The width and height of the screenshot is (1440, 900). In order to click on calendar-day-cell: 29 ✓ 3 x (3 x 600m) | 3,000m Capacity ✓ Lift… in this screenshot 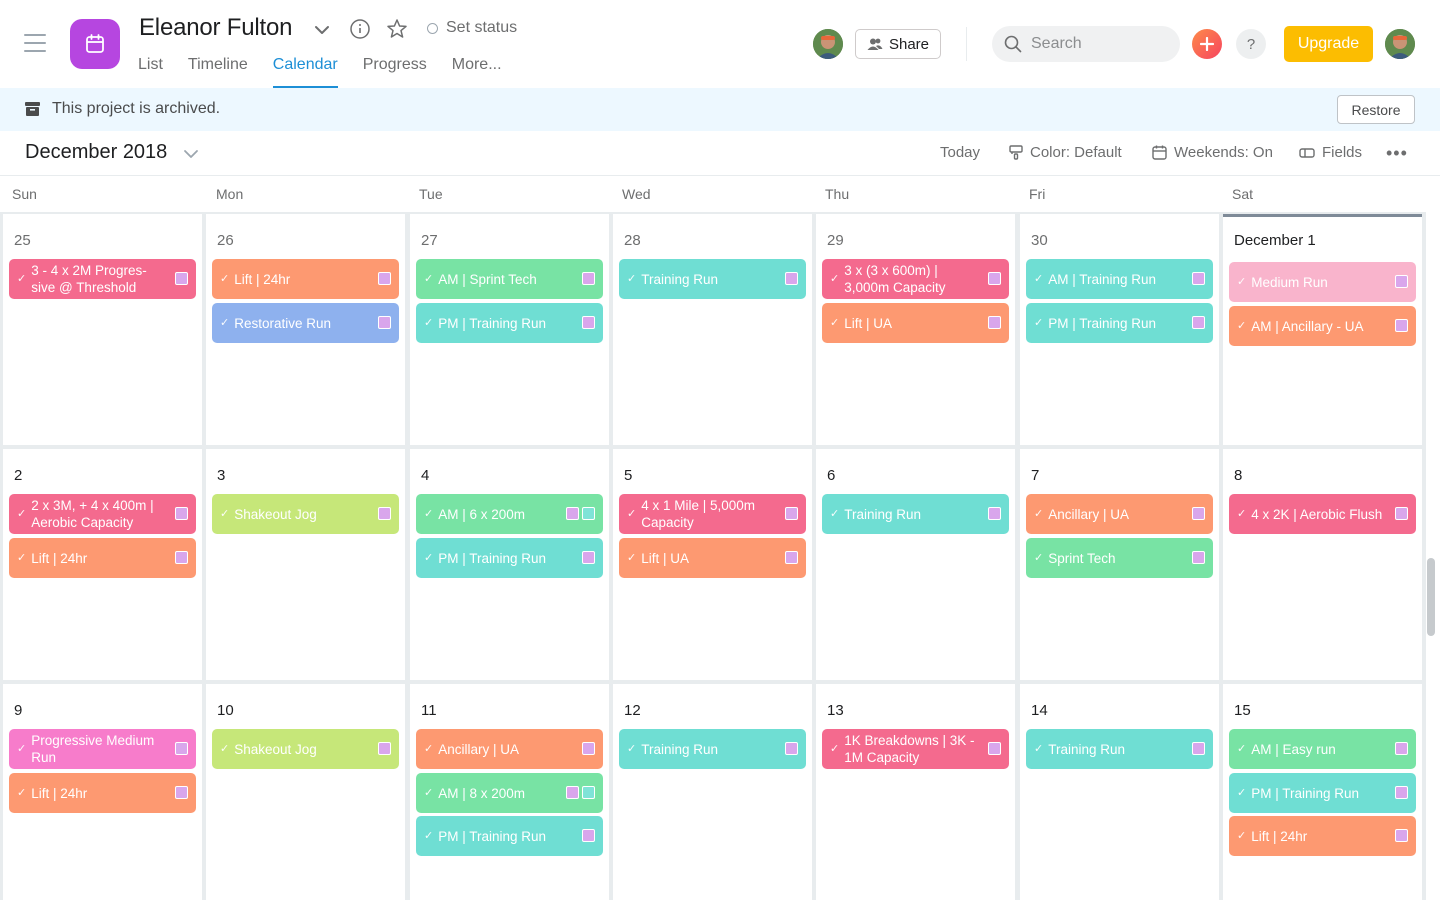, I will do `click(915, 329)`.